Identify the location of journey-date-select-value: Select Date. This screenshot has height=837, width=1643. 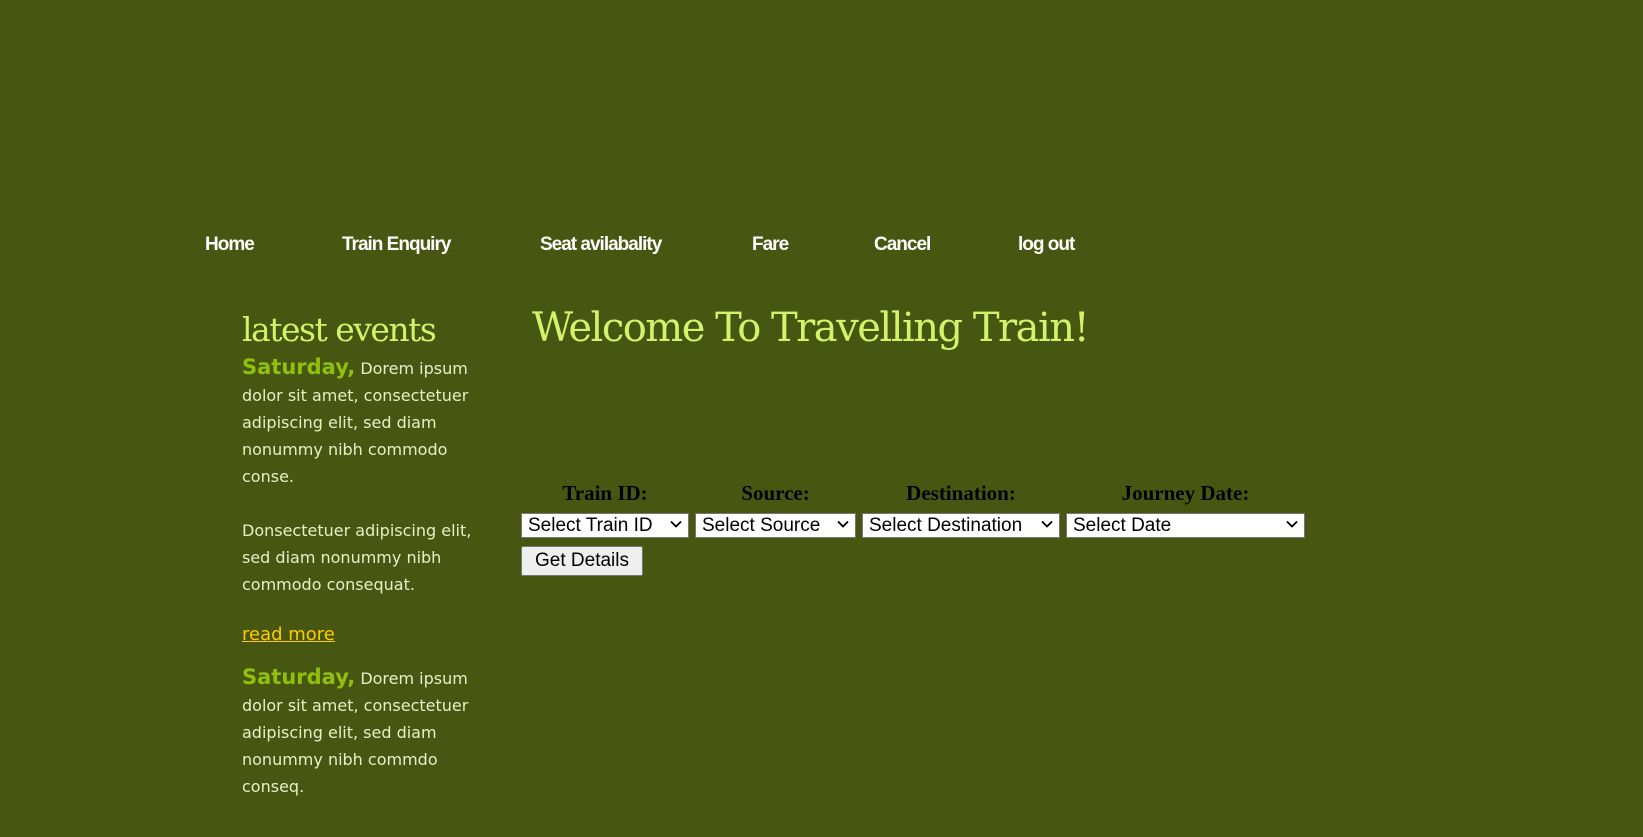
(1122, 525).